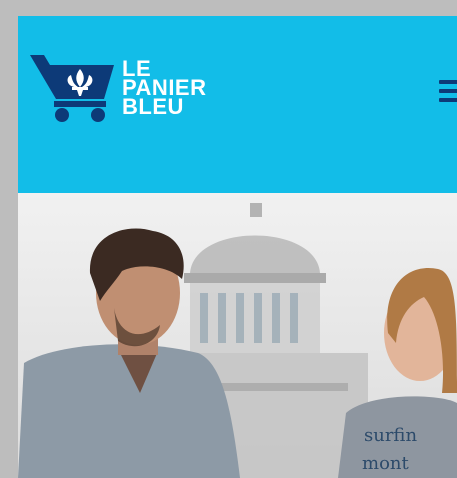 The image size is (457, 478). Describe the element at coordinates (72, 88) in the screenshot. I see `shopping-cart-icon` at that location.